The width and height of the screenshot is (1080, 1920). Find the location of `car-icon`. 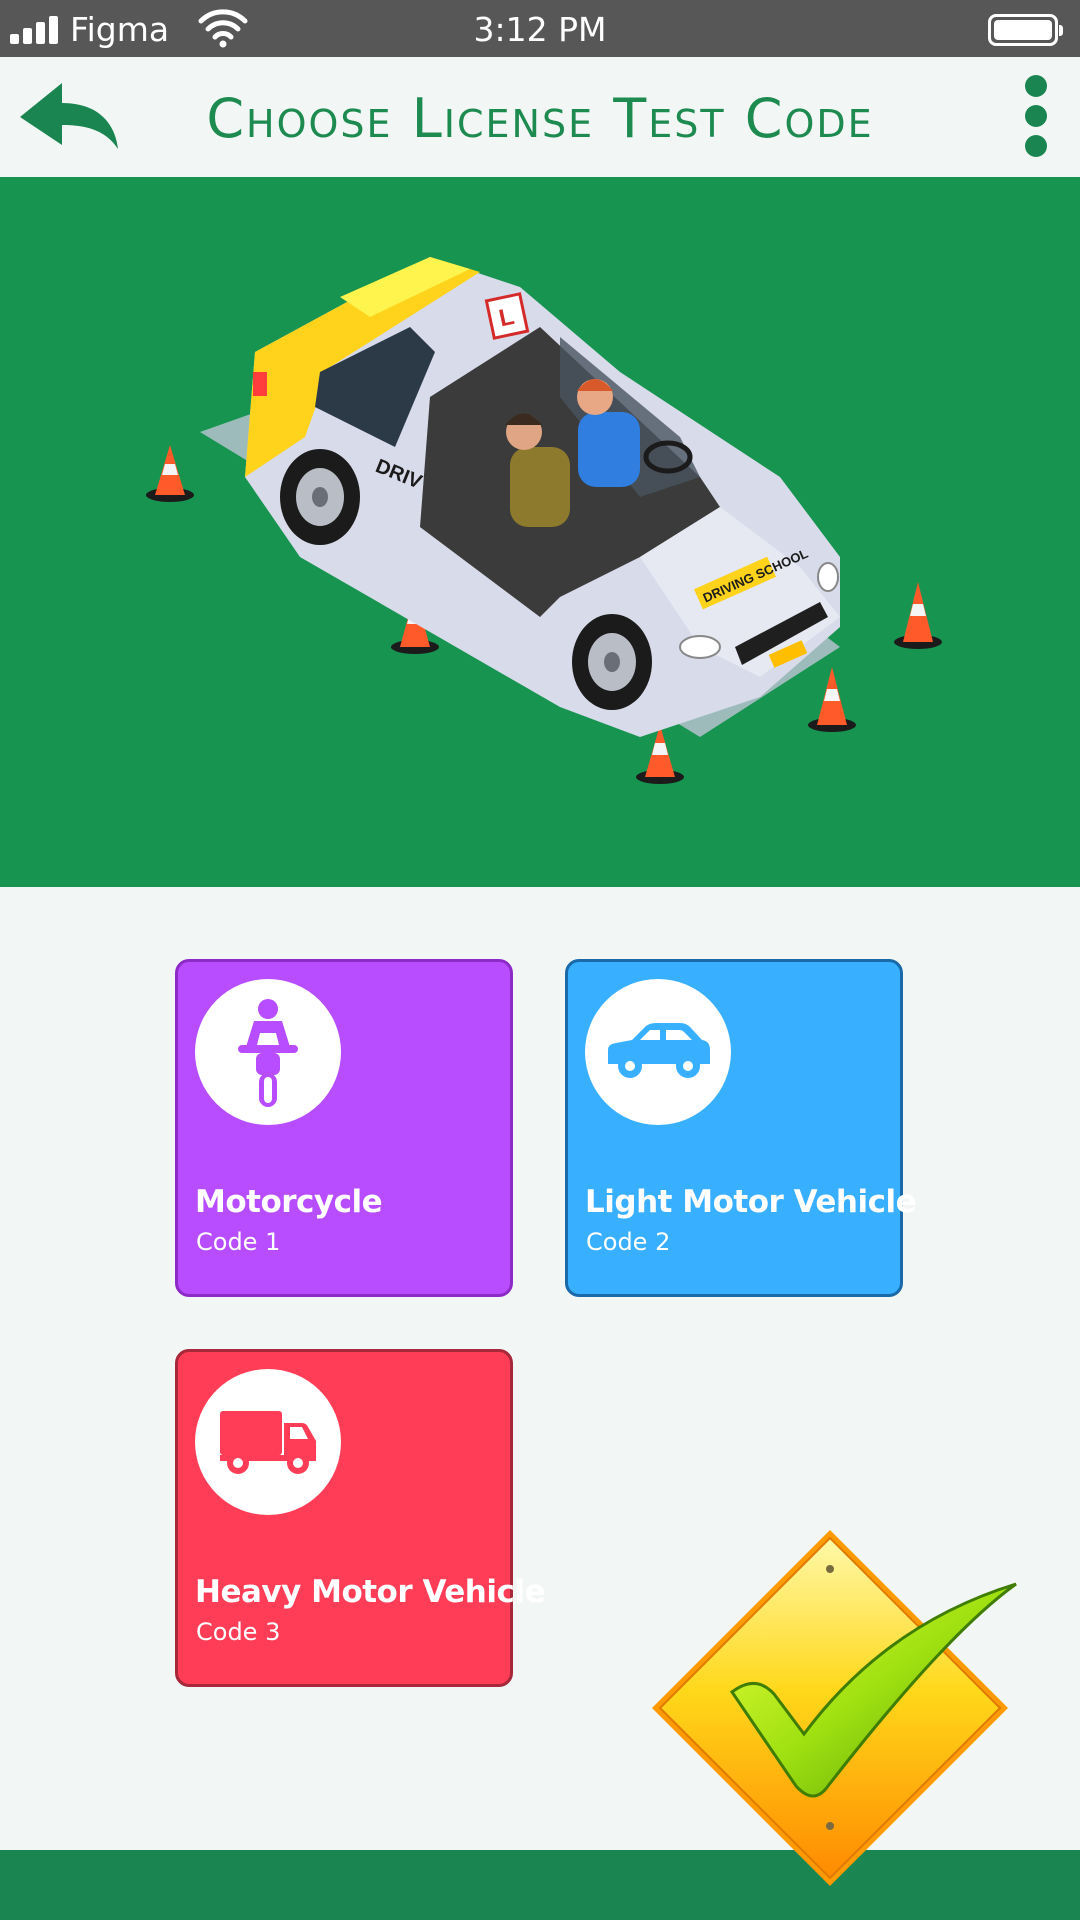

car-icon is located at coordinates (659, 1050).